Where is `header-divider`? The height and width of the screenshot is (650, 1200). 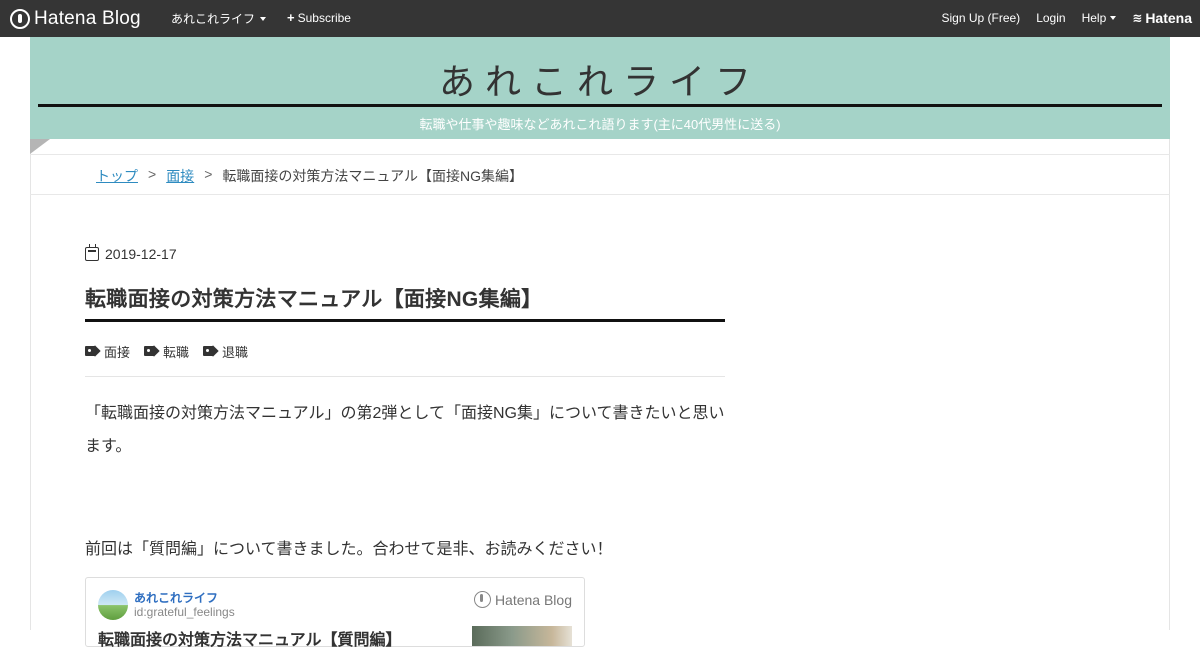
header-divider is located at coordinates (600, 105).